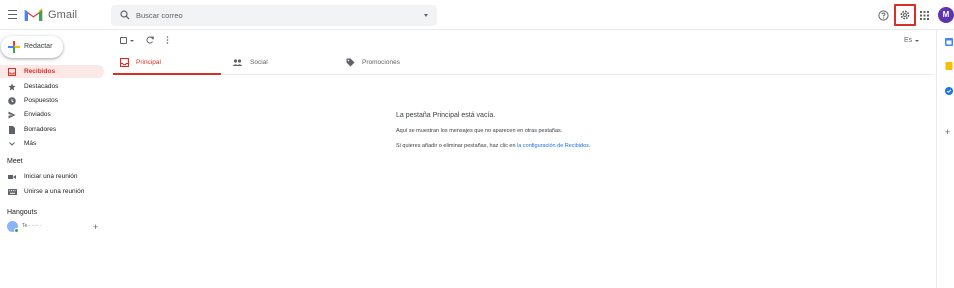 Image resolution: width=954 pixels, height=288 pixels. I want to click on sidebar-item-mas: Más, so click(52, 143).